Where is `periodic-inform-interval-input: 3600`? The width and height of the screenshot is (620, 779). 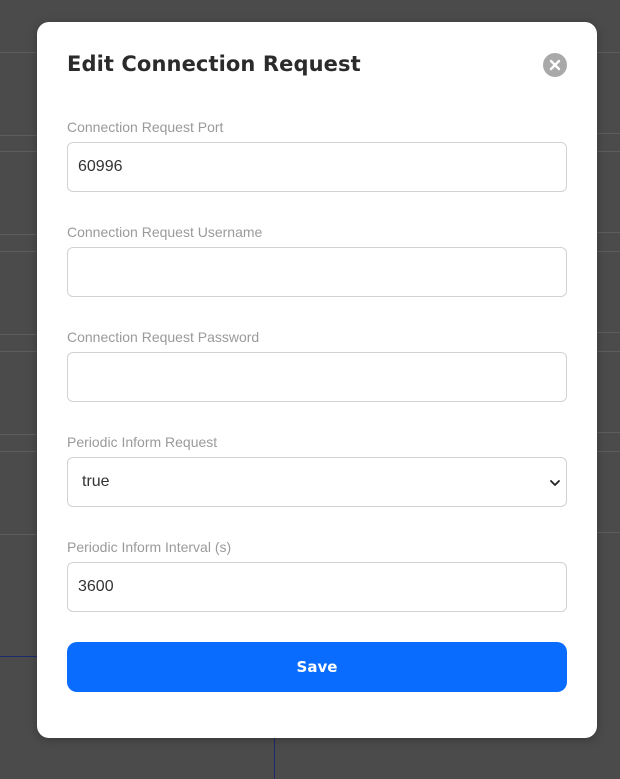 periodic-inform-interval-input: 3600 is located at coordinates (317, 587).